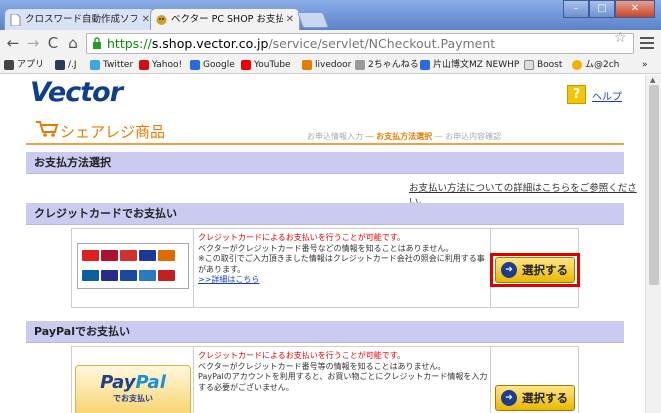  I want to click on shop-title: シェアレジ商品, so click(113, 132).